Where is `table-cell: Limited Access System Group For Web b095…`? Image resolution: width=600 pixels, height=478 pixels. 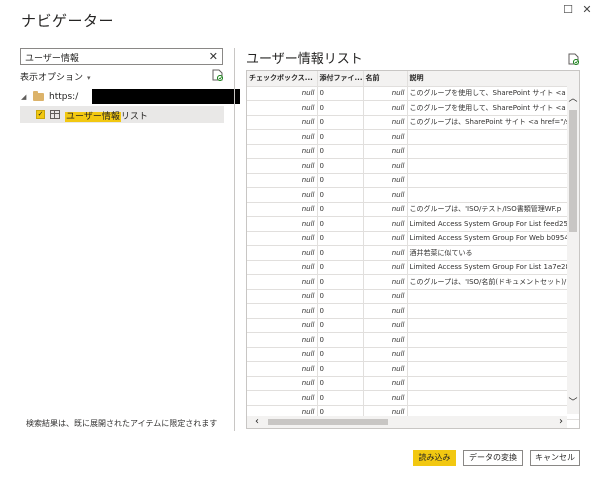
table-cell: Limited Access System Group For Web b095… is located at coordinates (493, 238).